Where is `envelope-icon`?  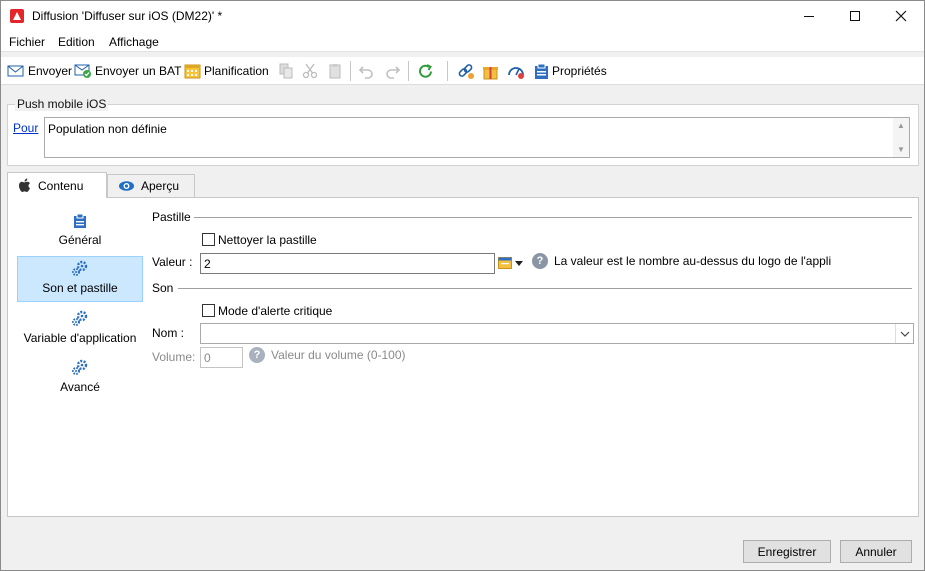 envelope-icon is located at coordinates (15, 71).